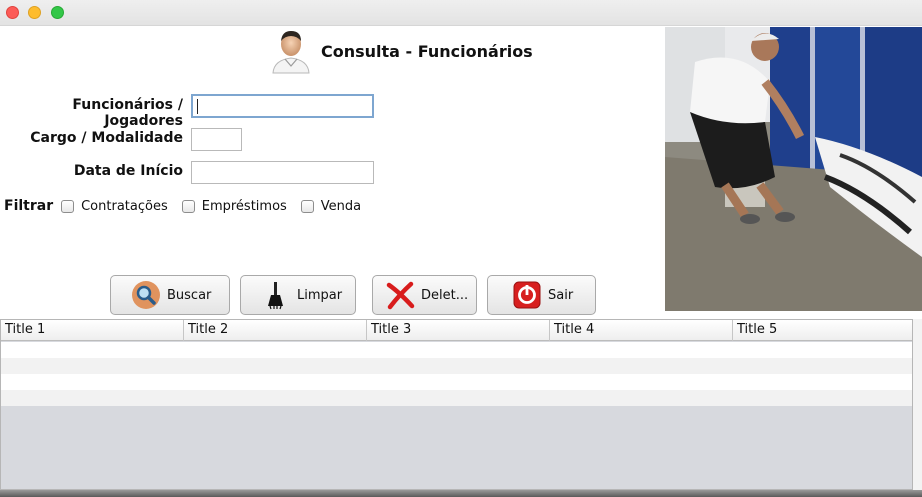  Describe the element at coordinates (527, 295) in the screenshot. I see `power-icon` at that location.